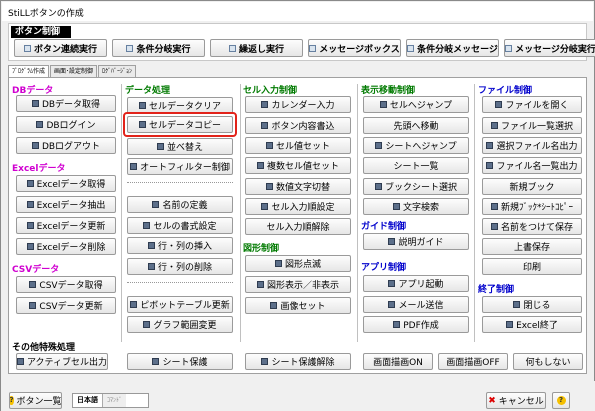 This screenshot has height=411, width=595. I want to click on language-toggle: 日本語 ｺﾏﾝﾄﾞ, so click(110, 400).